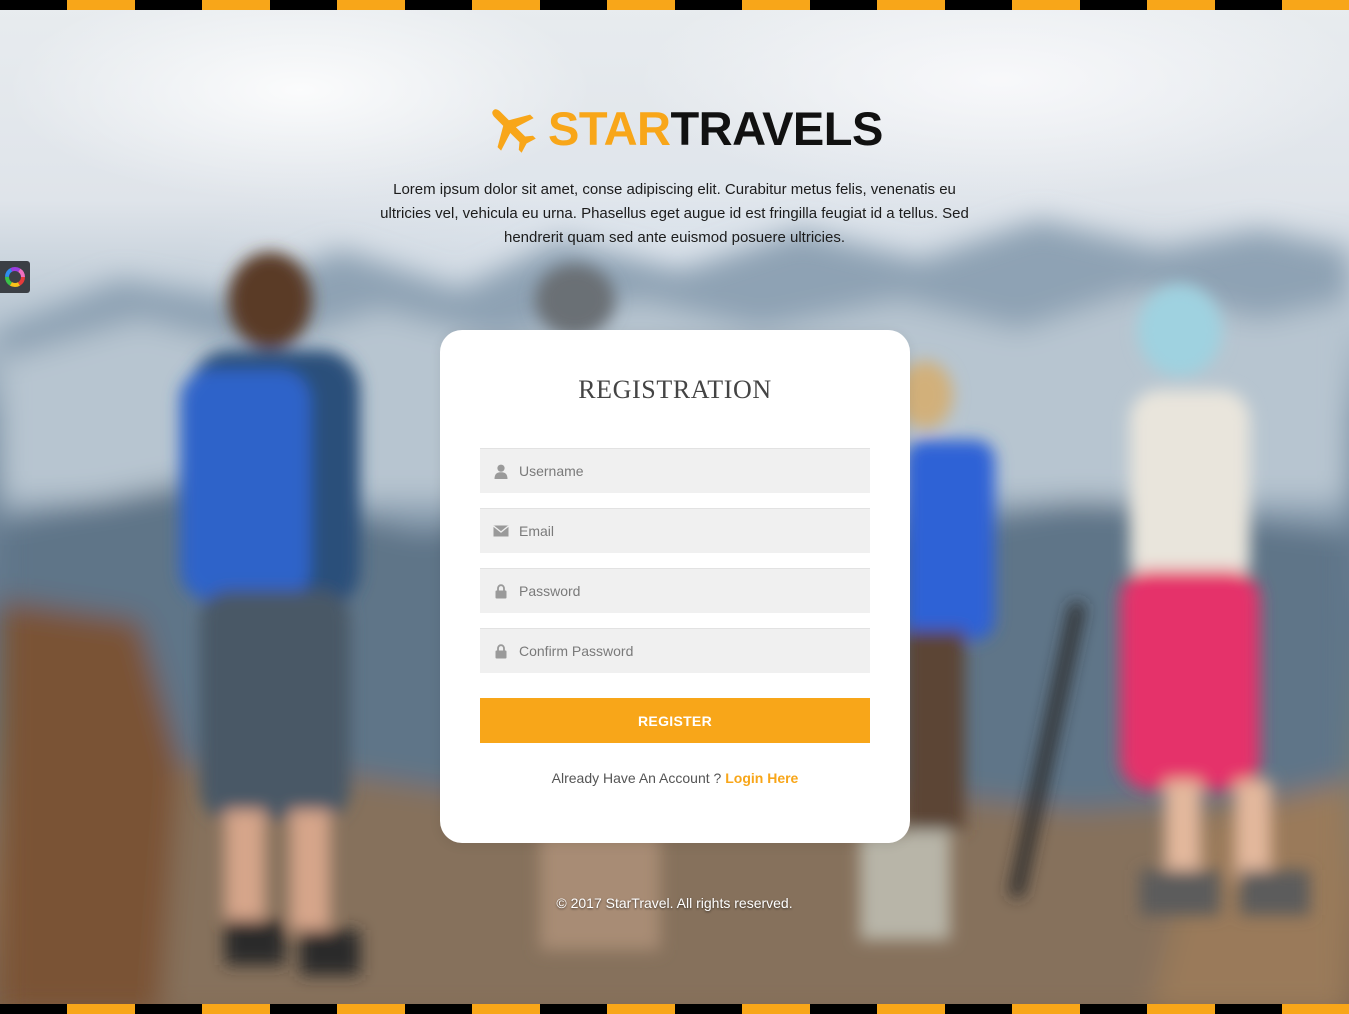 The width and height of the screenshot is (1349, 1014). Describe the element at coordinates (694, 471) in the screenshot. I see `username-input` at that location.